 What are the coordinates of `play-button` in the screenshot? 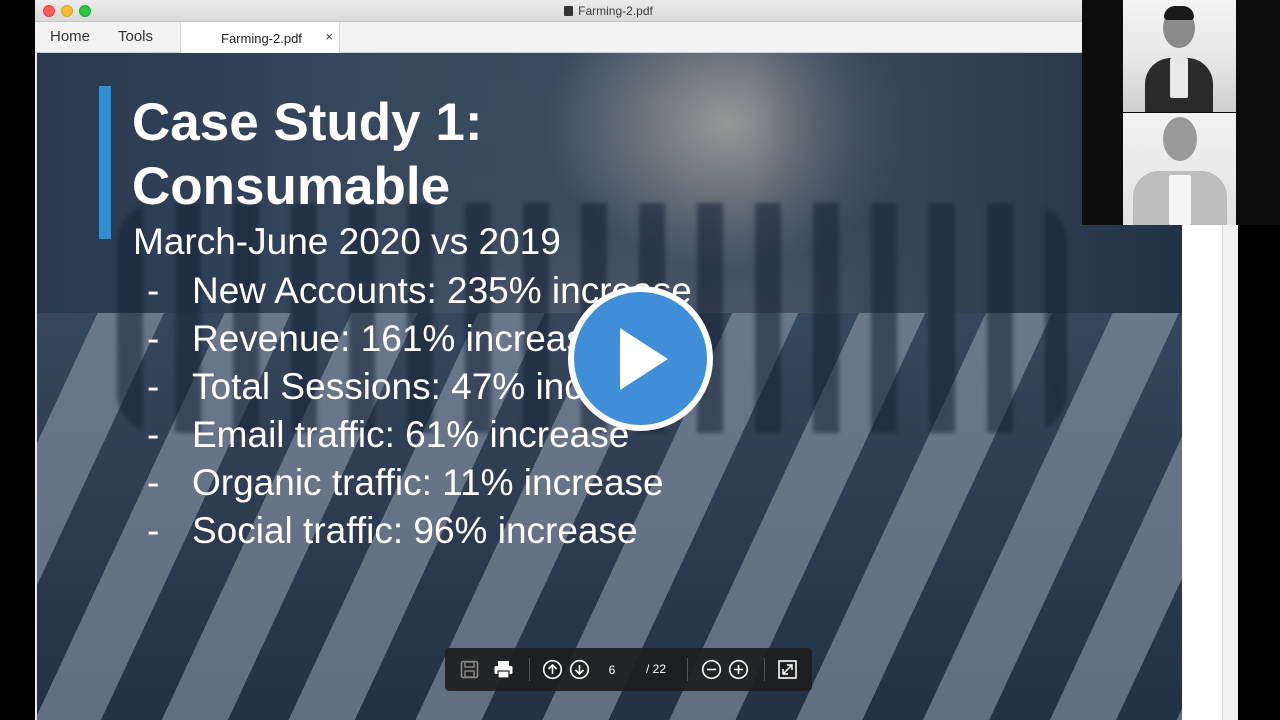 It's located at (640, 358).